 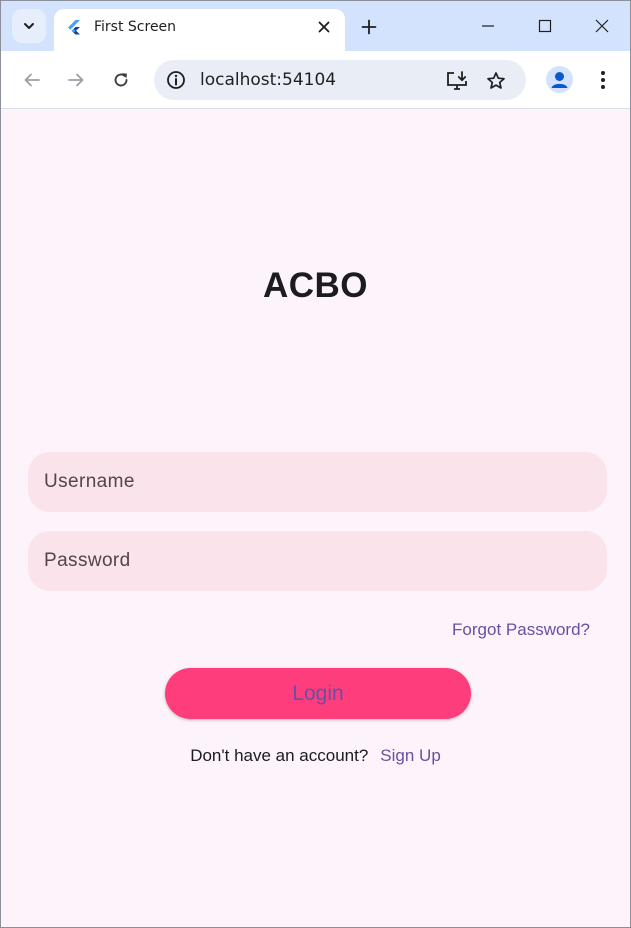 I want to click on tab-search-button, so click(x=29, y=26).